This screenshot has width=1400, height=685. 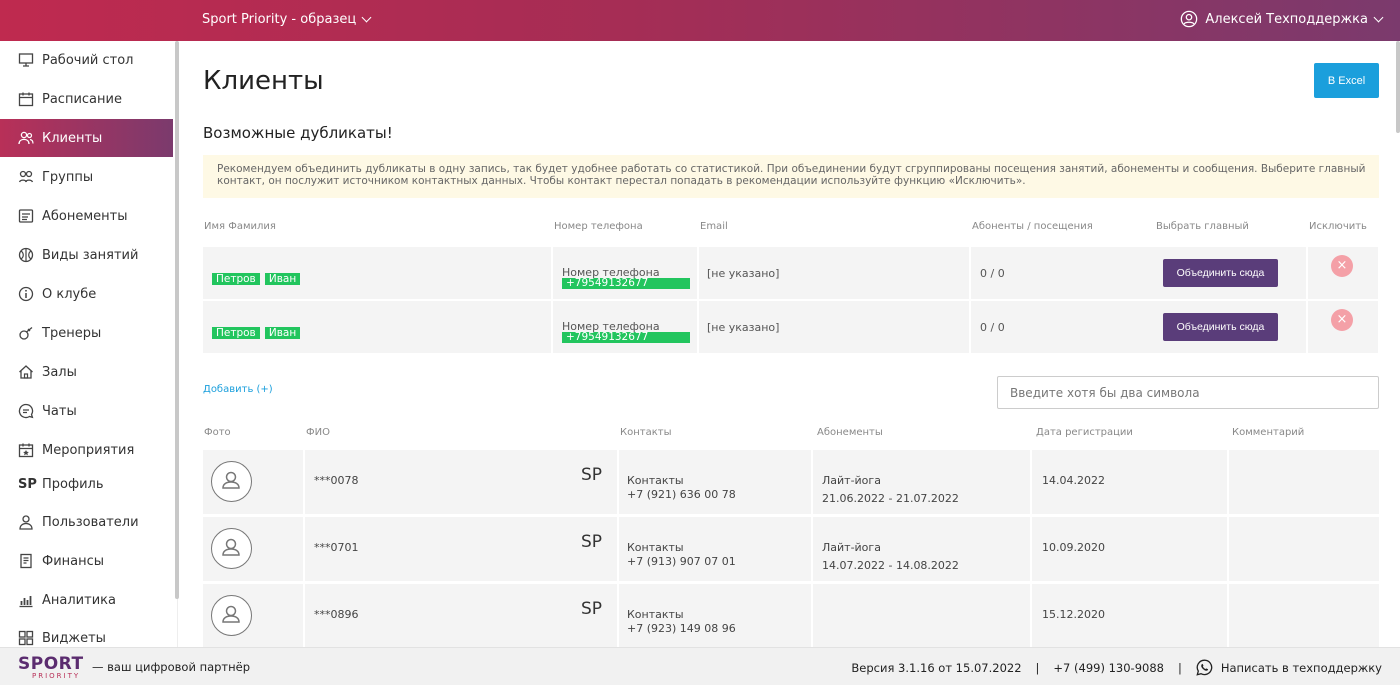 I want to click on sidebar-item-finance: Финансы, so click(x=86, y=561).